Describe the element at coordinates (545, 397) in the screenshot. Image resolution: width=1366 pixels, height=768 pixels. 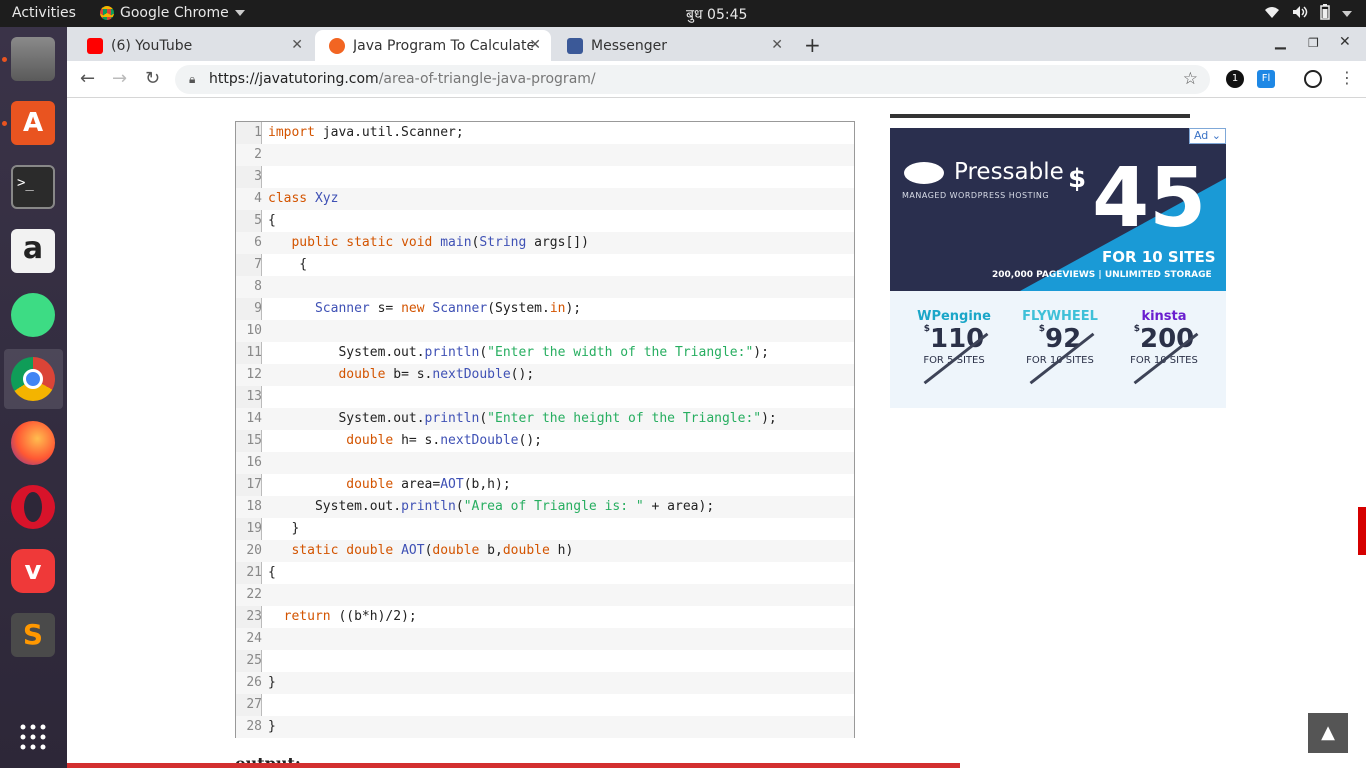
I see `code-line: 13` at that location.